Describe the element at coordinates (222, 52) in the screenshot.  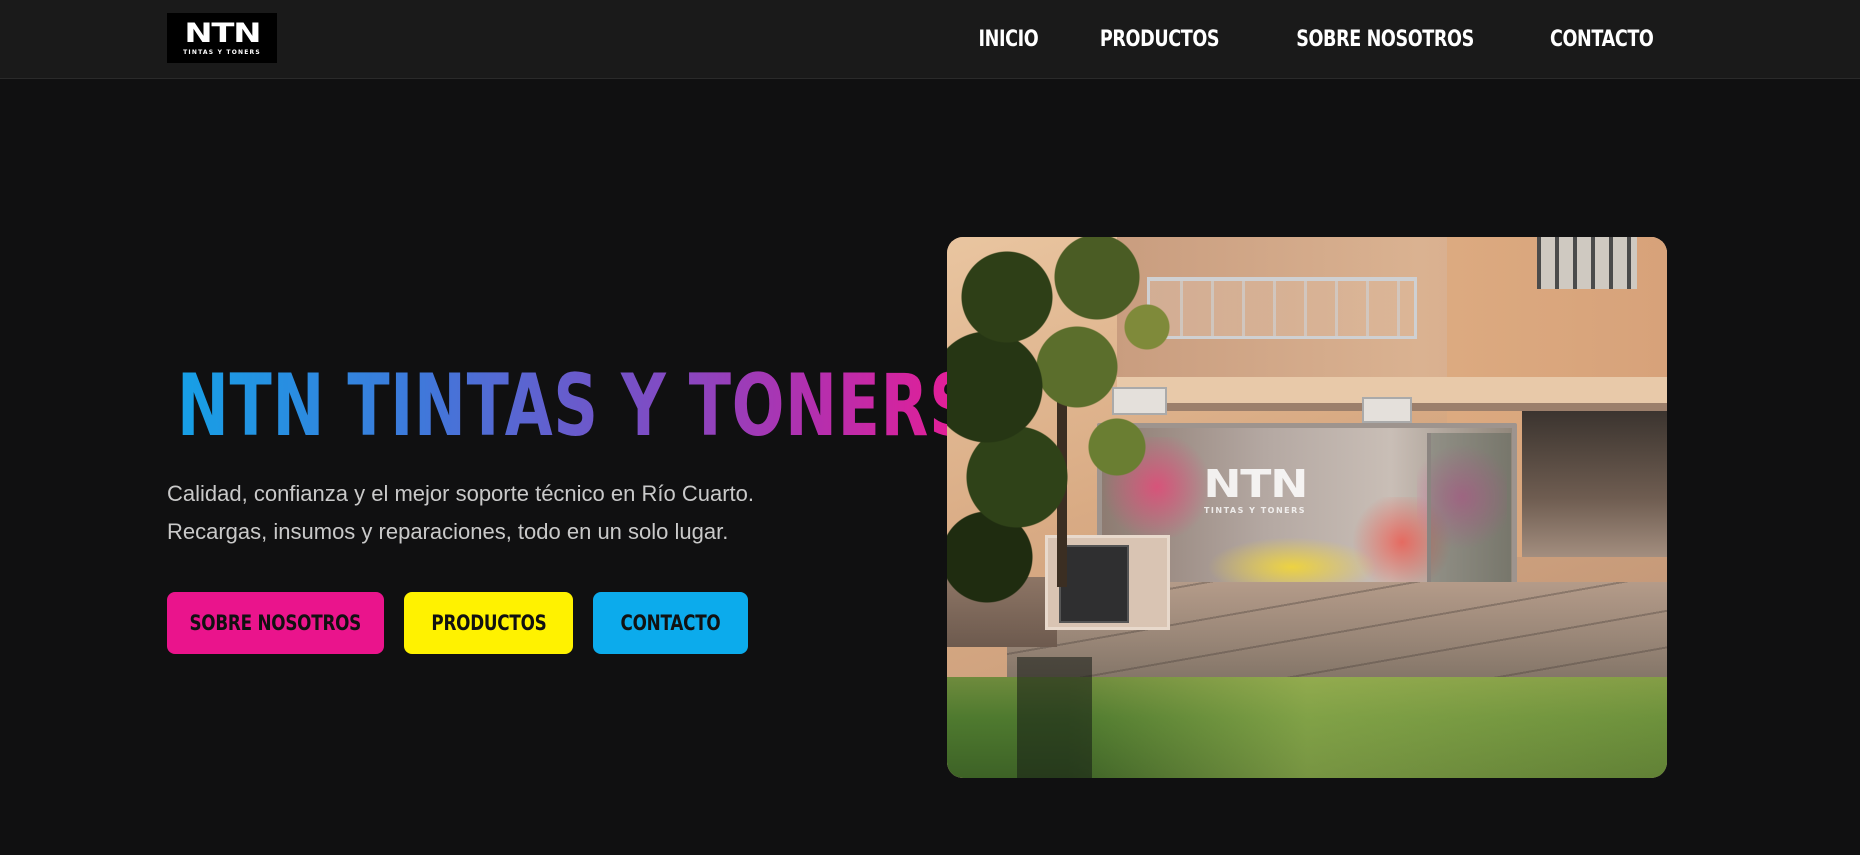
I see `logo-subtitle: TINTAS Y TONERS` at that location.